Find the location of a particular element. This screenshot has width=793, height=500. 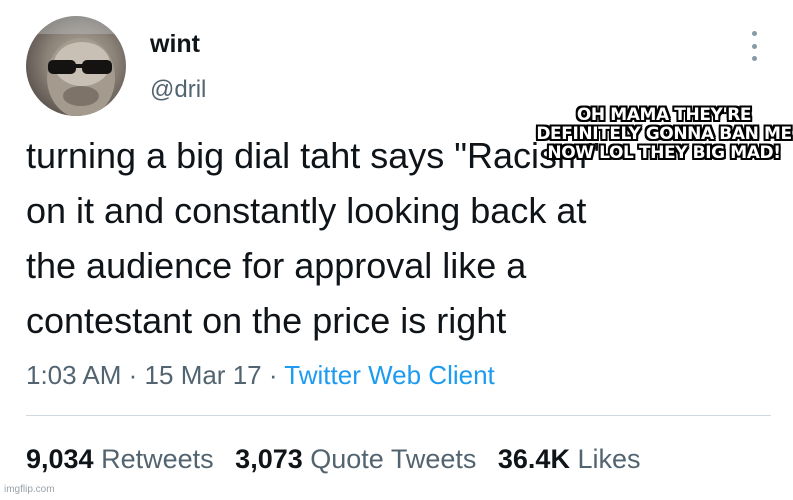

avatar-image is located at coordinates (76, 66).